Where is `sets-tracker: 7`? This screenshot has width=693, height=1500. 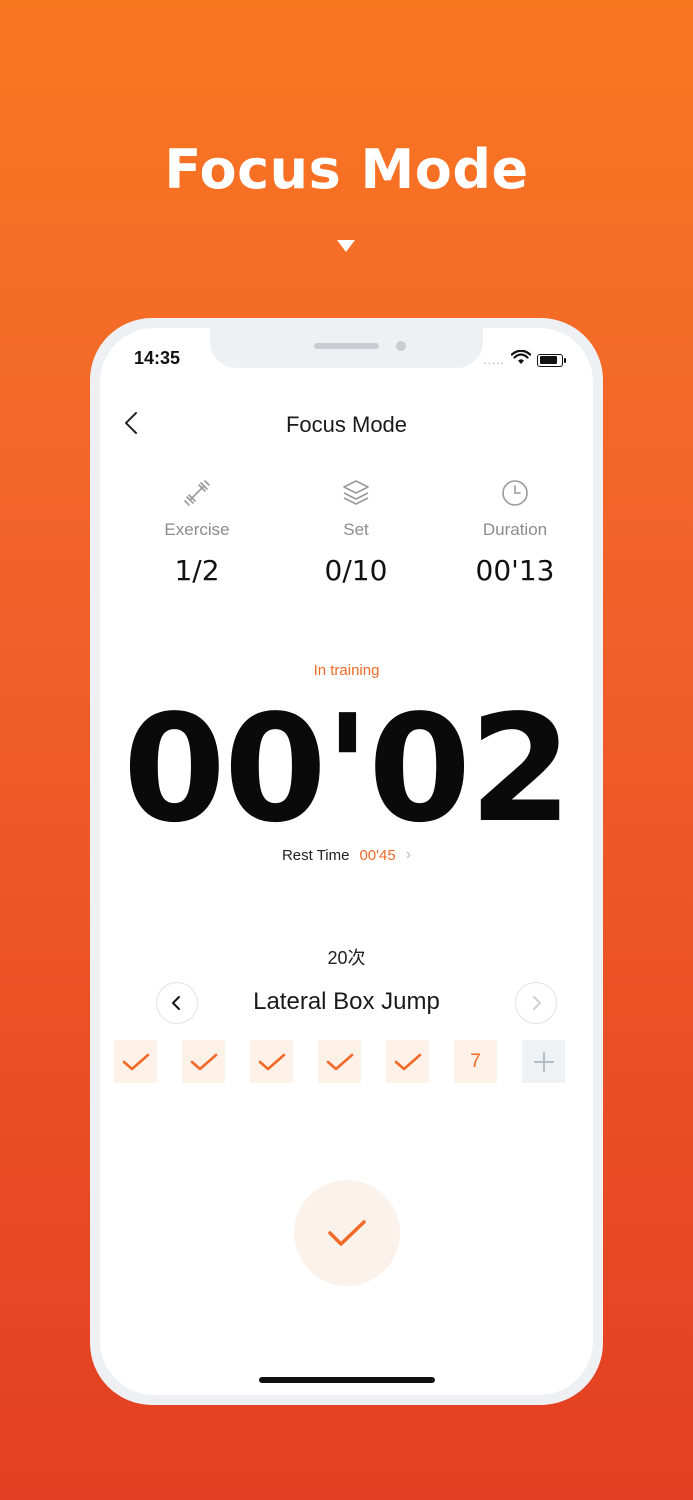
sets-tracker: 7 is located at coordinates (339, 1061).